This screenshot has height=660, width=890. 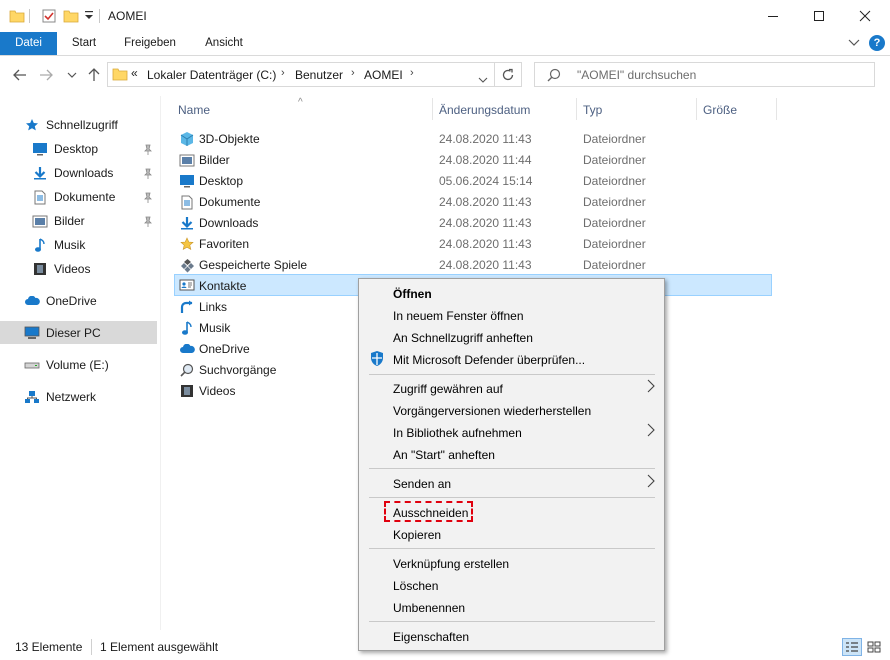 I want to click on menu-item-rename: Umbenennen, so click(x=429, y=608).